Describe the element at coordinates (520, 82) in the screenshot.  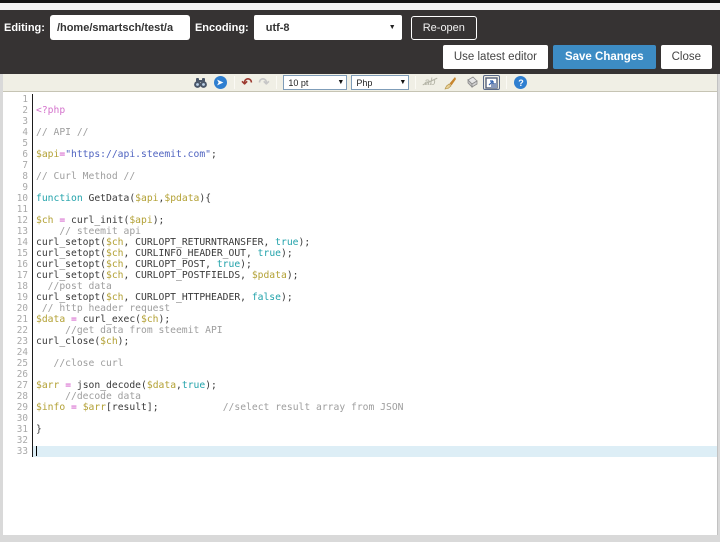
I see `help-icon: ?` at that location.